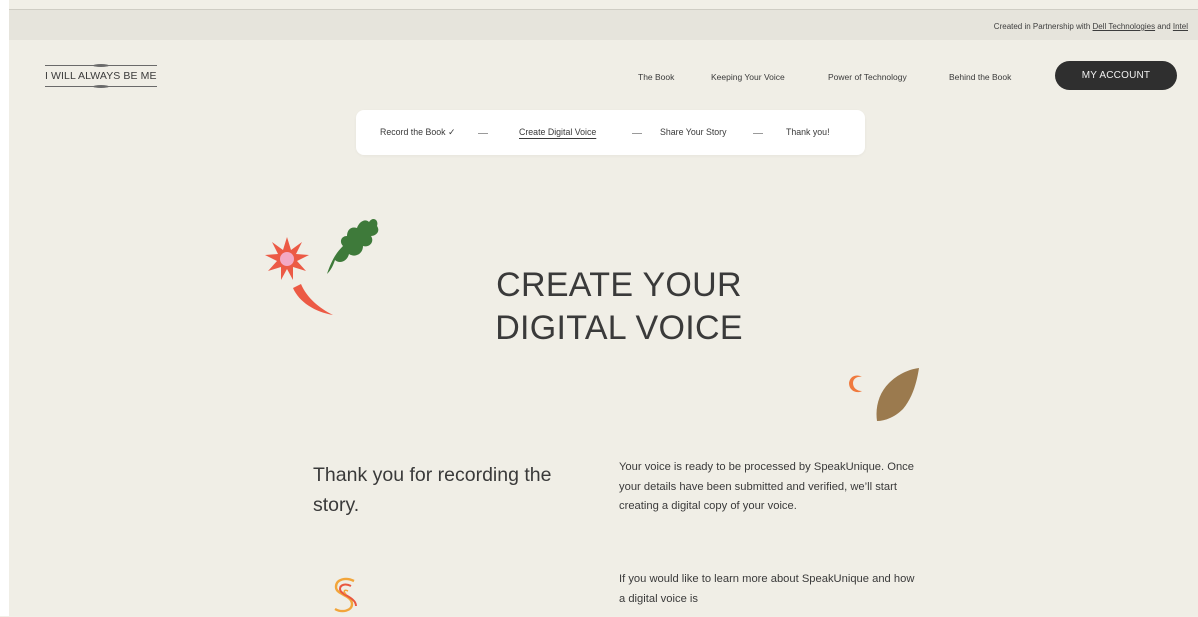 The width and height of the screenshot is (1198, 617). I want to click on nav-the-book: The Book, so click(656, 77).